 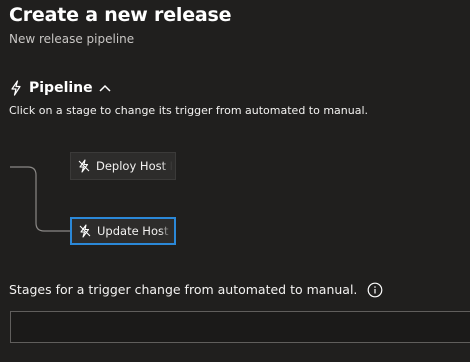 I want to click on stage-connector-line, so click(x=40, y=199).